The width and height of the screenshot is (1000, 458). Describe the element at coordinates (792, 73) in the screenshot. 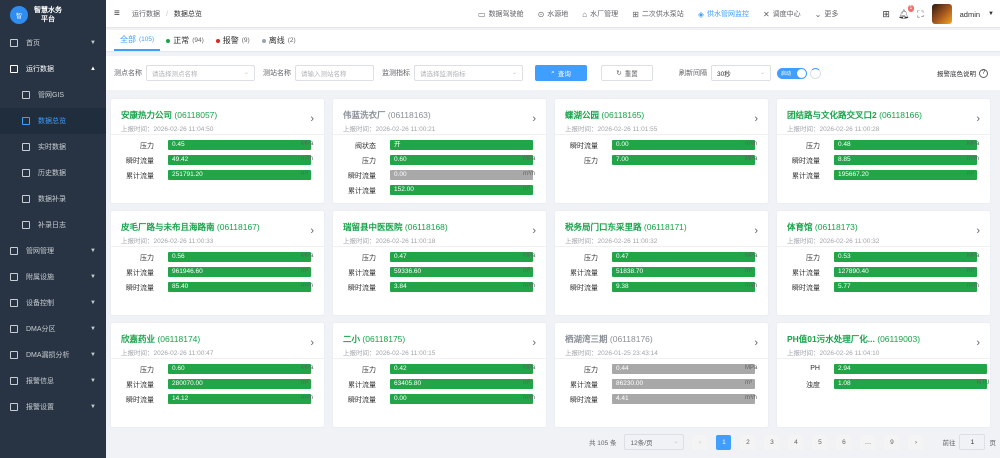

I see `auto-refresh-toggle: 启动` at that location.